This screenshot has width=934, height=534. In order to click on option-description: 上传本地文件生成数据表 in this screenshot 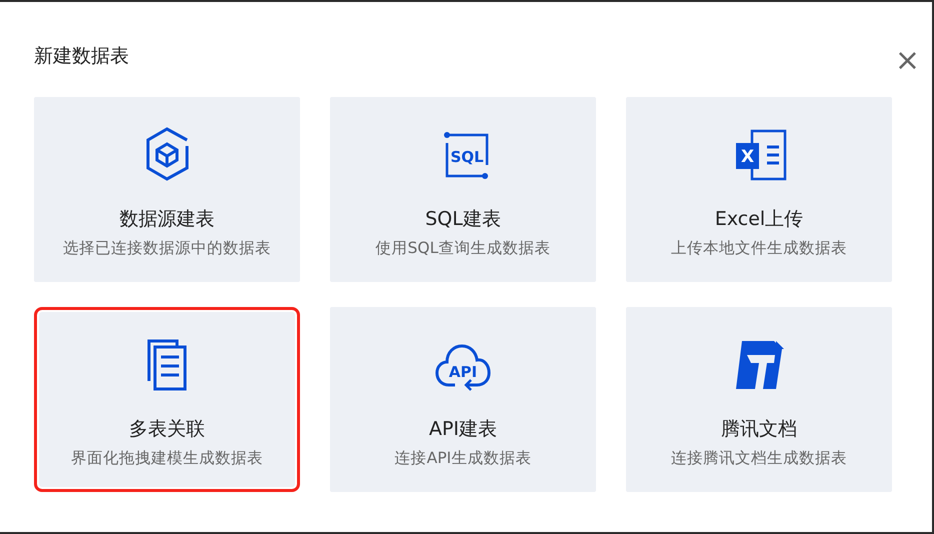, I will do `click(759, 248)`.